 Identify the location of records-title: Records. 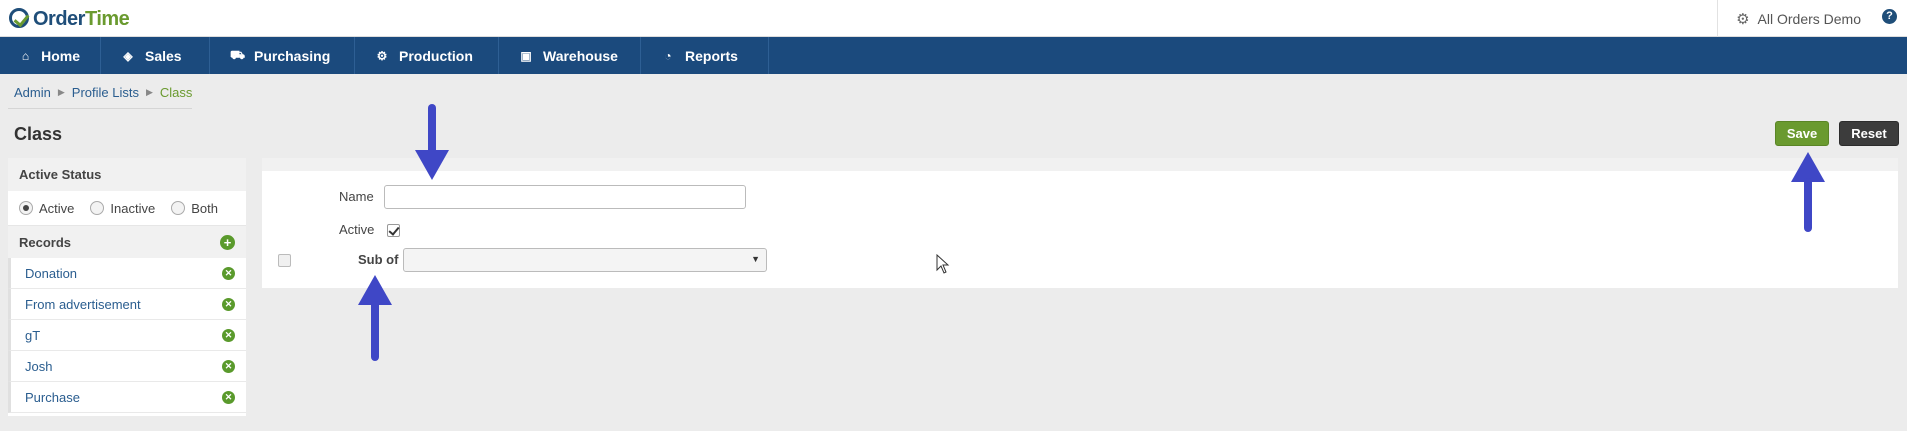
(45, 242).